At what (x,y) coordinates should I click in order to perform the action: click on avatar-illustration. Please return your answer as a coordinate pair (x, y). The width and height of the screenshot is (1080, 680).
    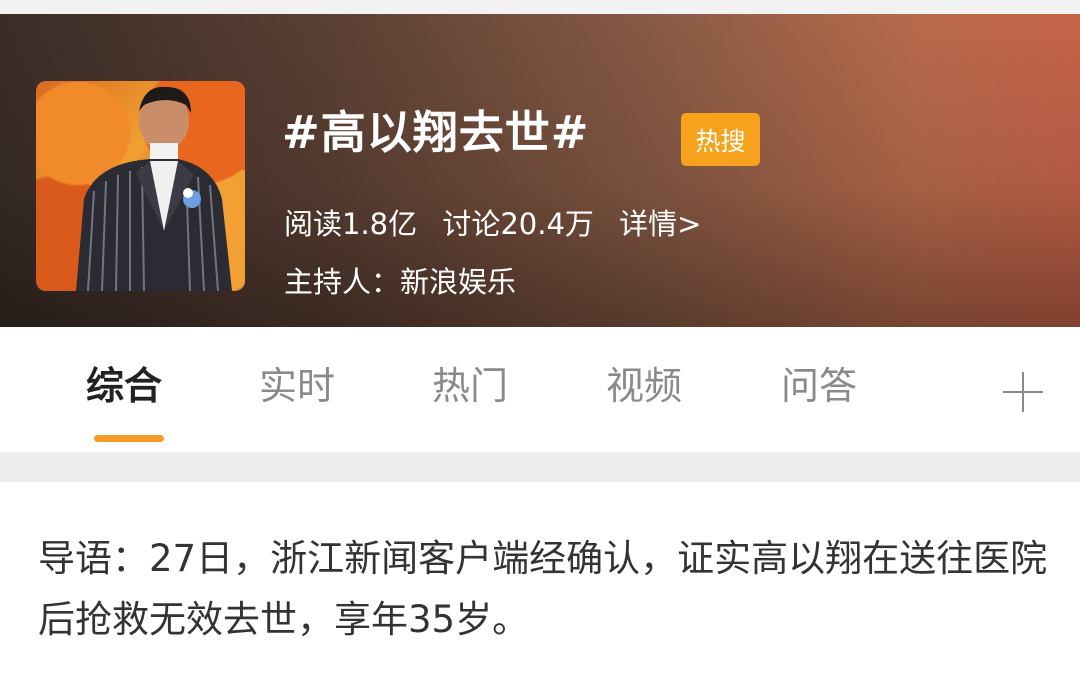
    Looking at the image, I should click on (154, 188).